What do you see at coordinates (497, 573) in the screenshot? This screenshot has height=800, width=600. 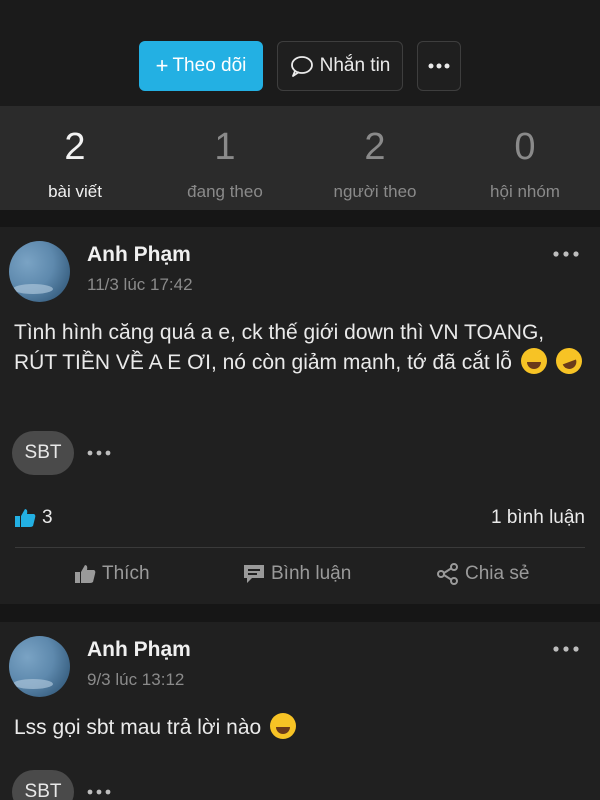 I see `share-label: Chia sẻ` at bounding box center [497, 573].